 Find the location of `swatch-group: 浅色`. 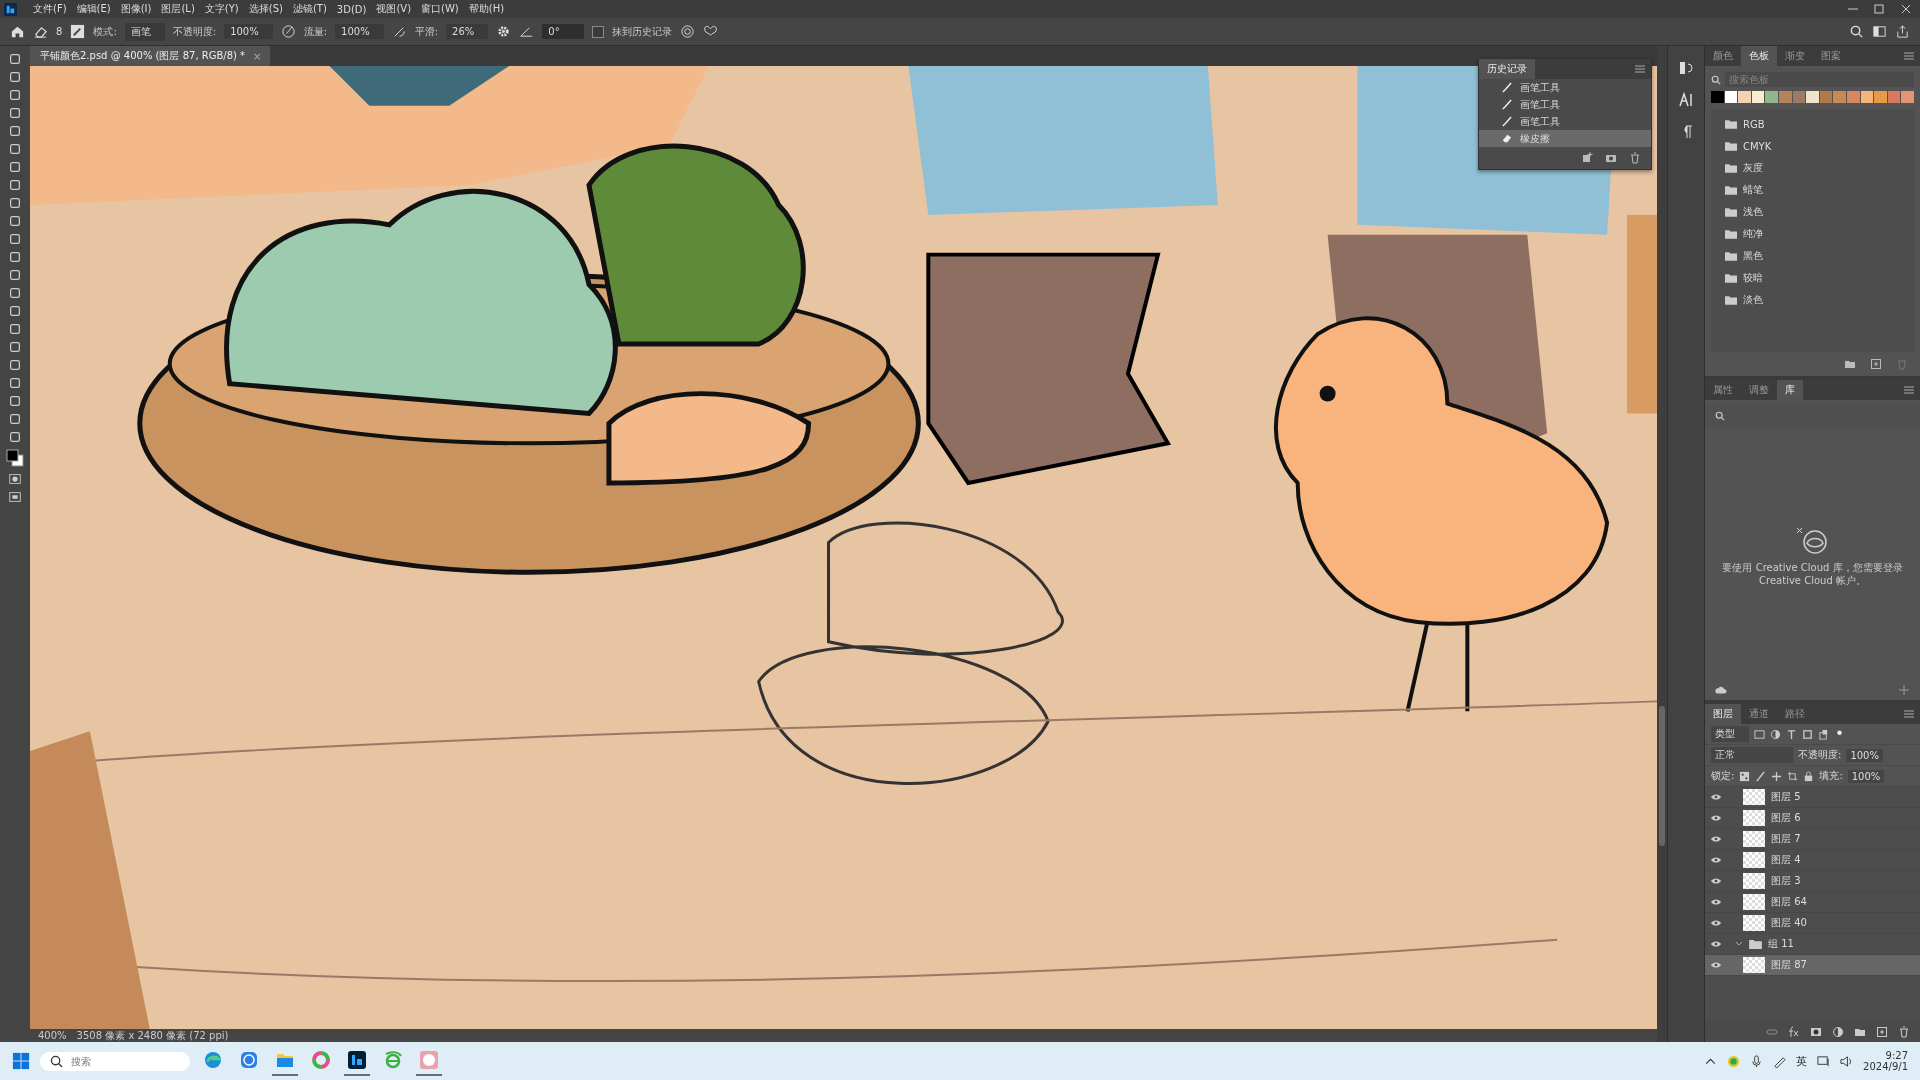

swatch-group: 浅色 is located at coordinates (1812, 212).